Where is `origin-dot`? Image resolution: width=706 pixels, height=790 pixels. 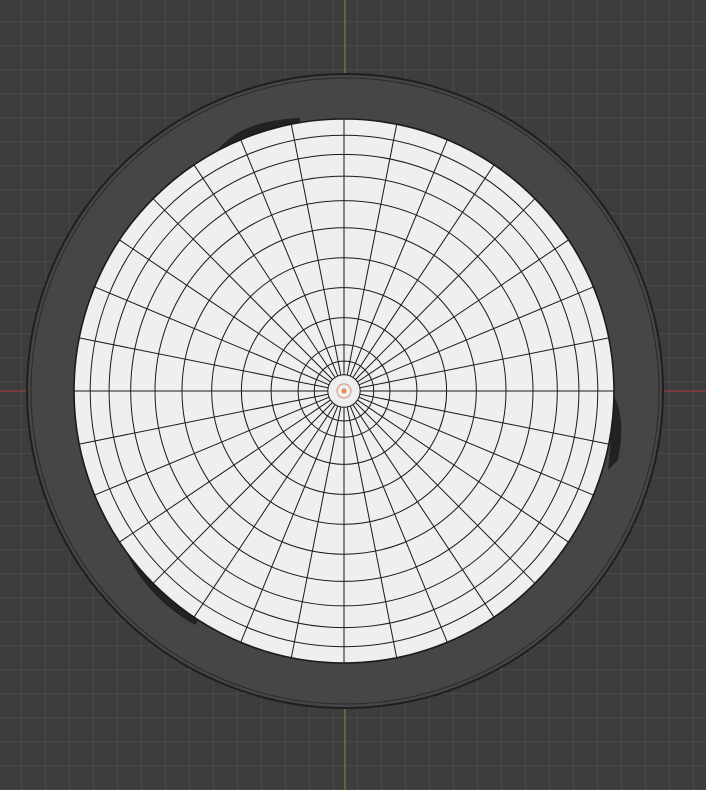 origin-dot is located at coordinates (344, 391).